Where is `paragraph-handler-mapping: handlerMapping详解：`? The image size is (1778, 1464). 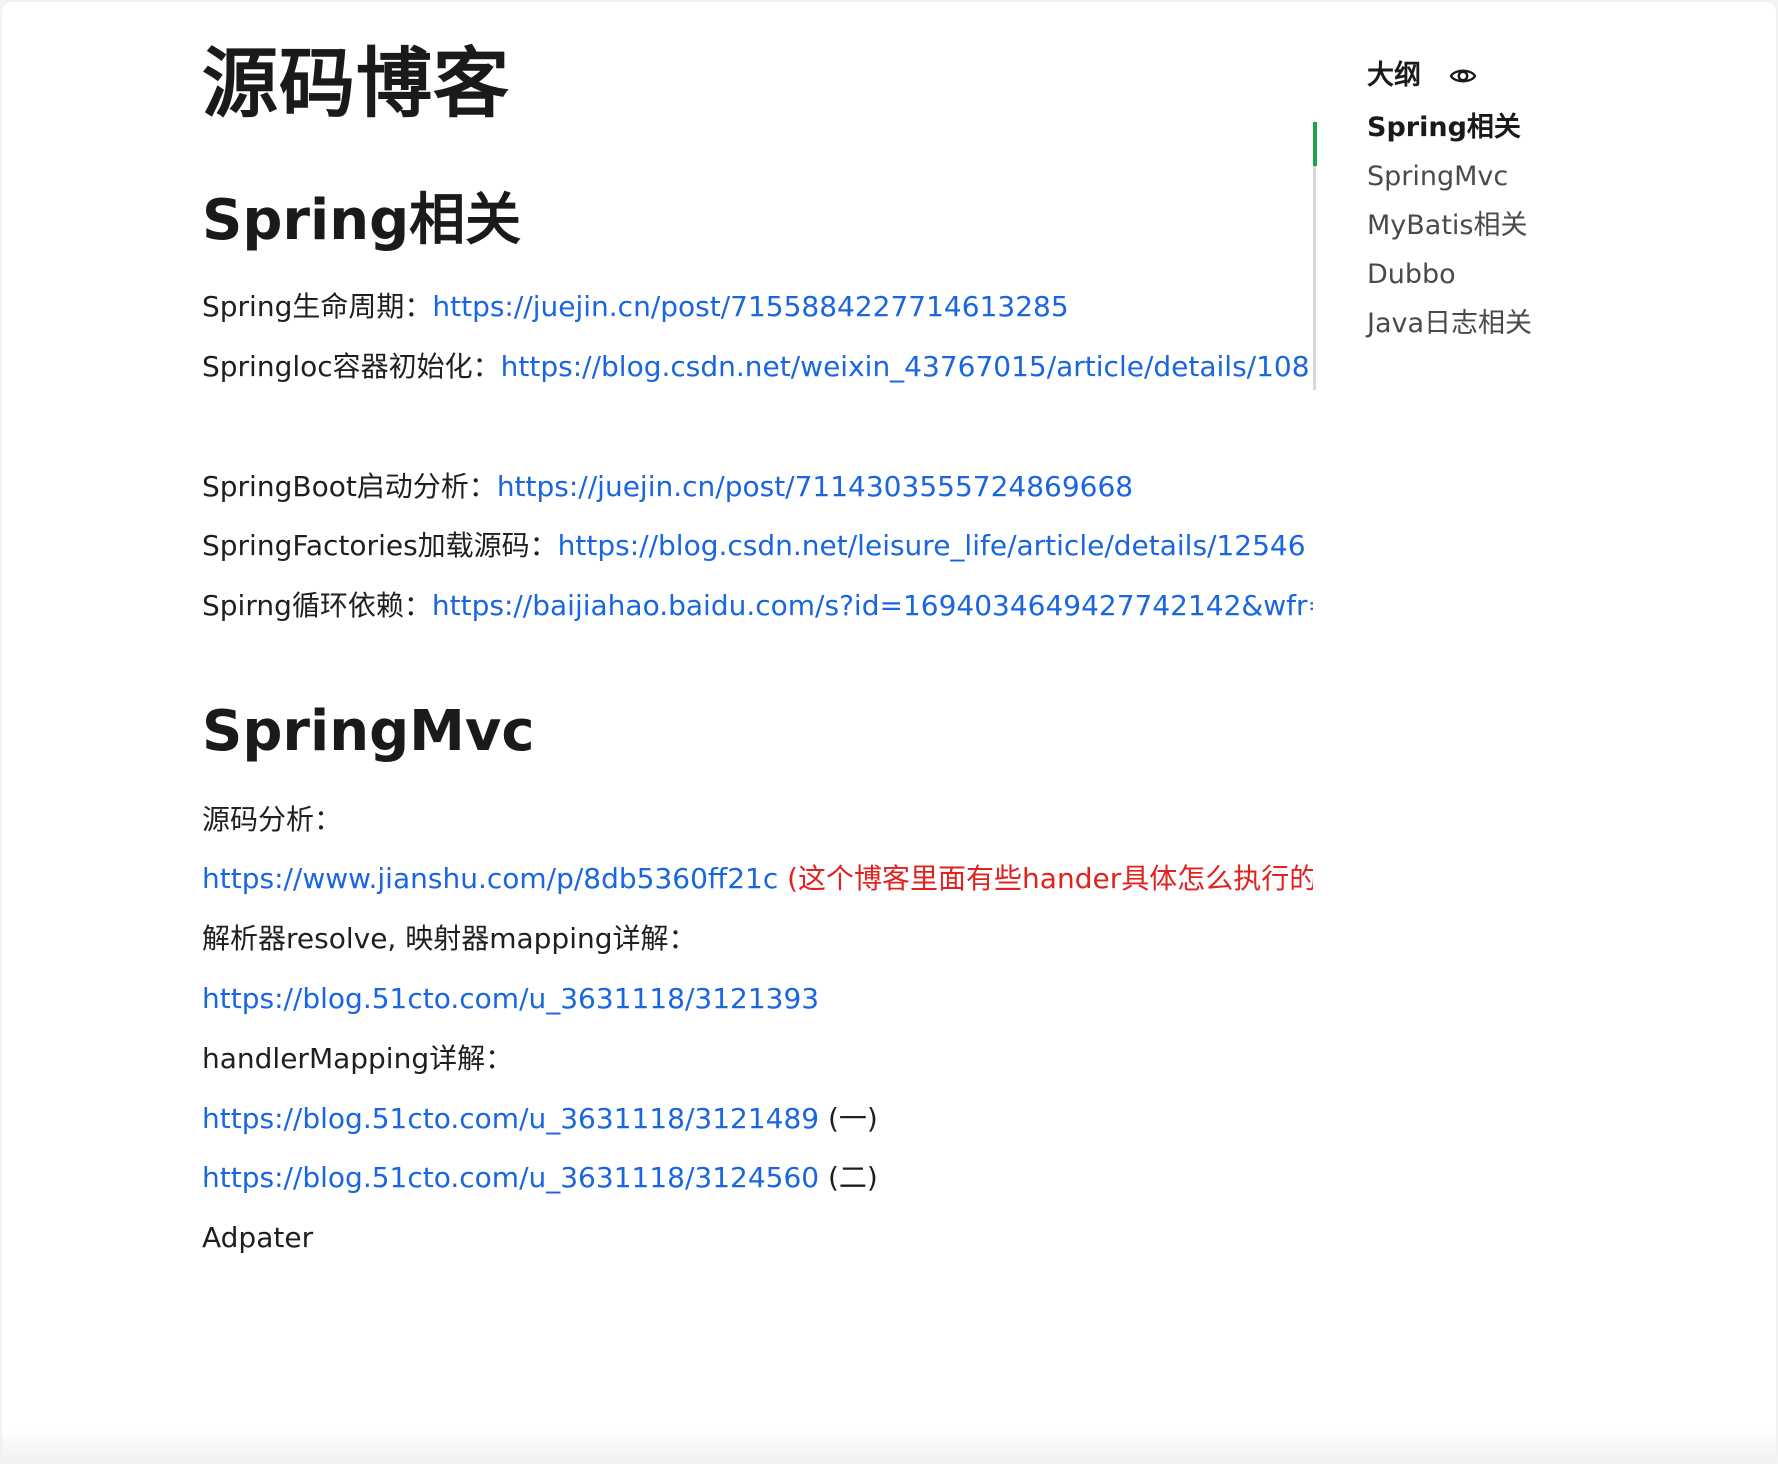
paragraph-handler-mapping: handlerMapping详解： is located at coordinates (357, 1059).